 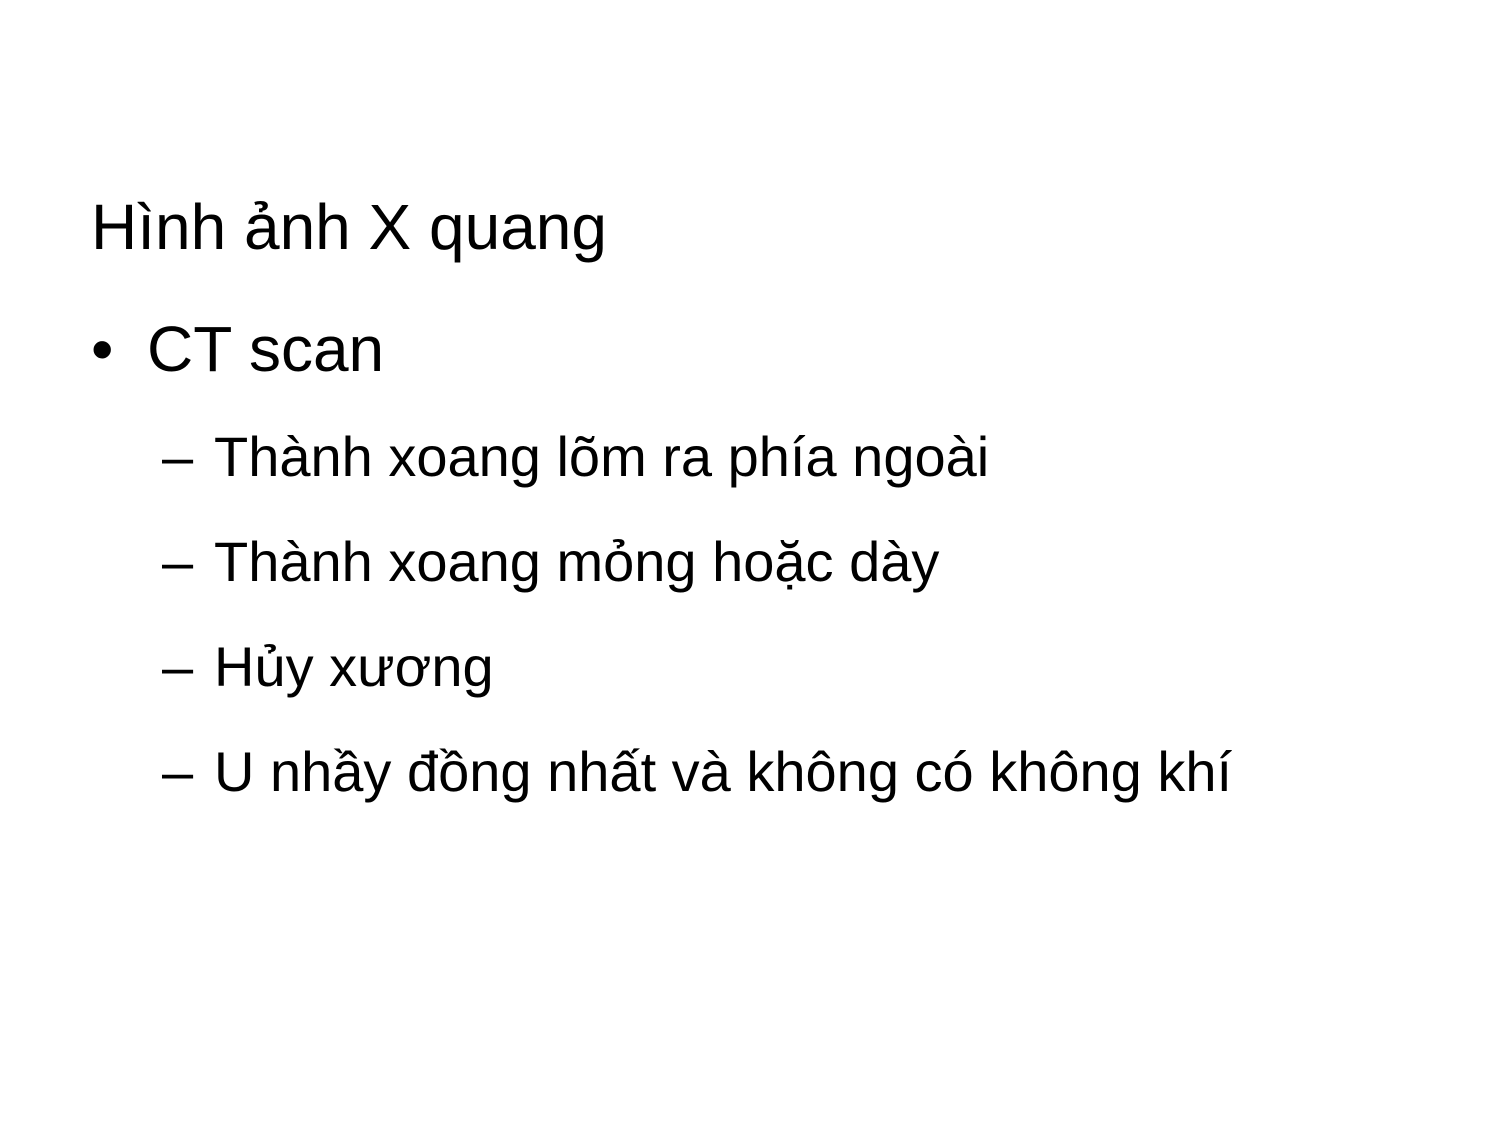 I want to click on sub-item-text: Thành xoang mỏng hoặc dày, so click(x=577, y=561).